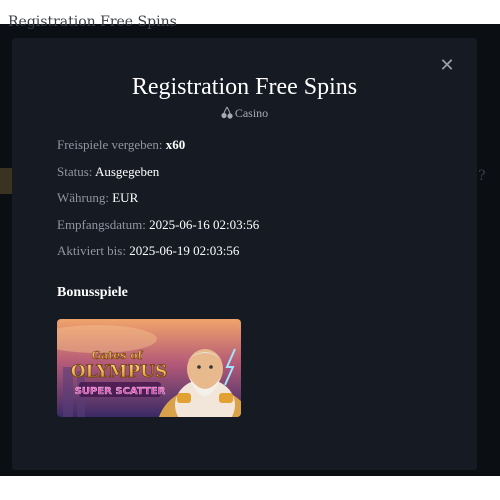 The height and width of the screenshot is (500, 500). Describe the element at coordinates (110, 144) in the screenshot. I see `detail-label: Freispiele vergeben:` at that location.